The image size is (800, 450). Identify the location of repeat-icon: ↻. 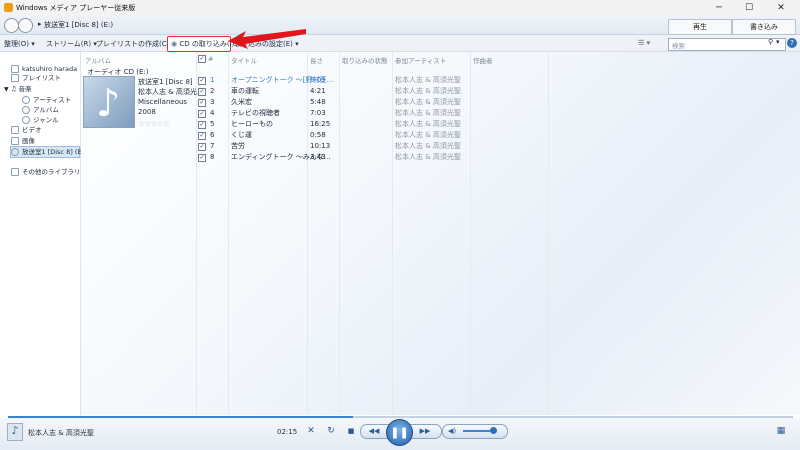
(331, 431).